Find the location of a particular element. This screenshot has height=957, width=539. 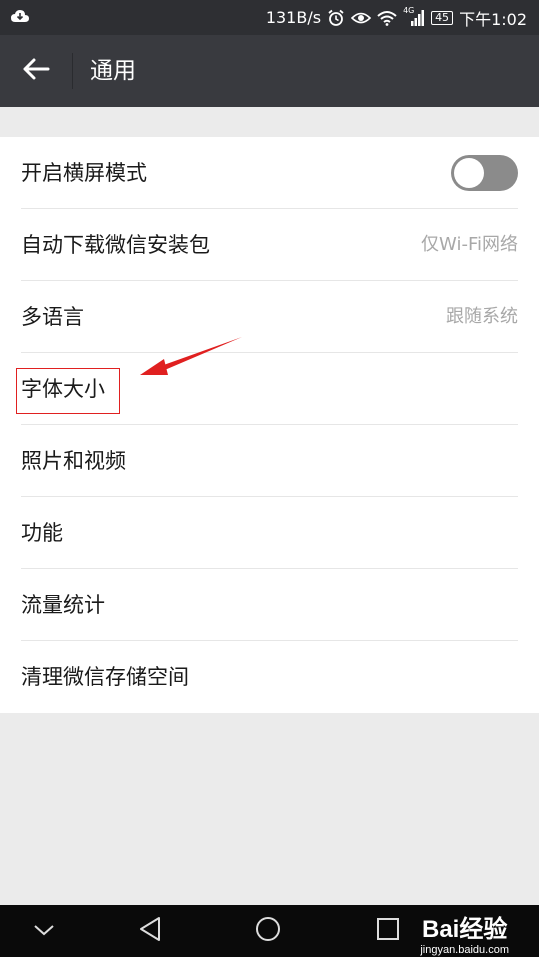

page-title: 通用 is located at coordinates (113, 71).